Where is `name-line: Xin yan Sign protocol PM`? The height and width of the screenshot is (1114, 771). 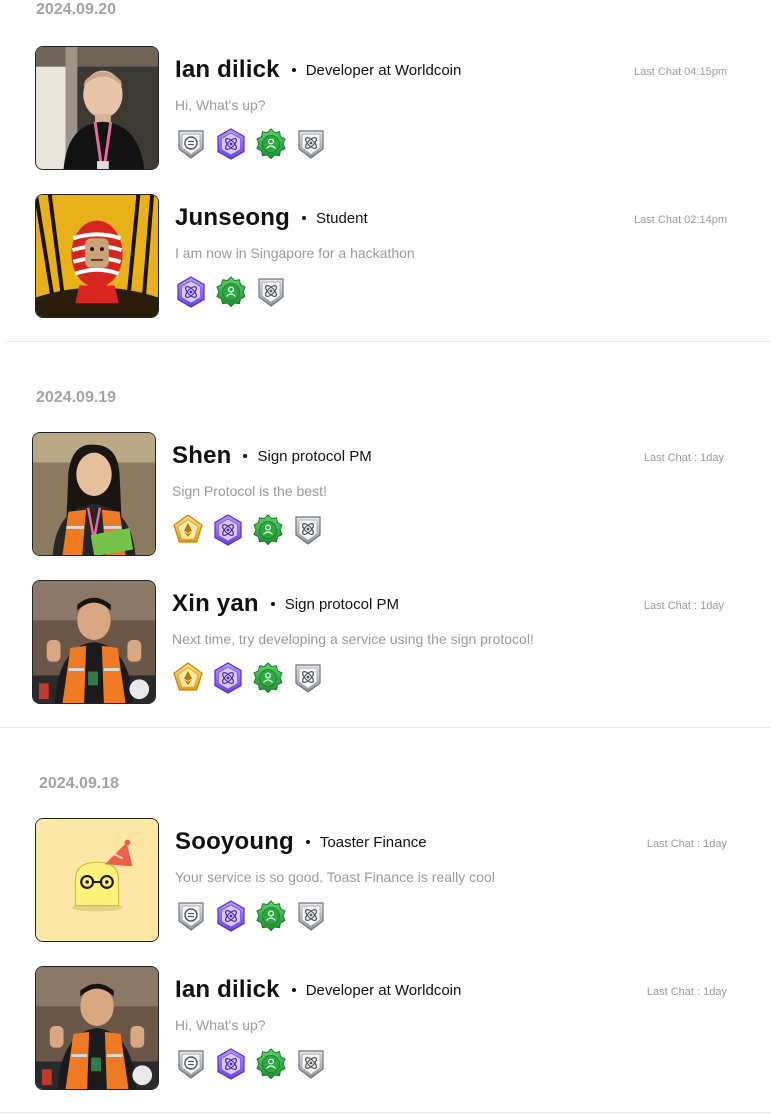 name-line: Xin yan Sign protocol PM is located at coordinates (285, 604).